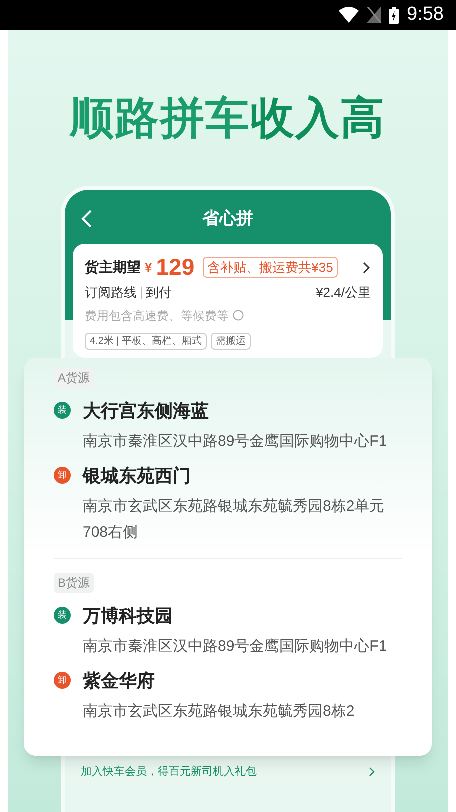  Describe the element at coordinates (119, 681) in the screenshot. I see `stop-name: 紫金华府` at that location.